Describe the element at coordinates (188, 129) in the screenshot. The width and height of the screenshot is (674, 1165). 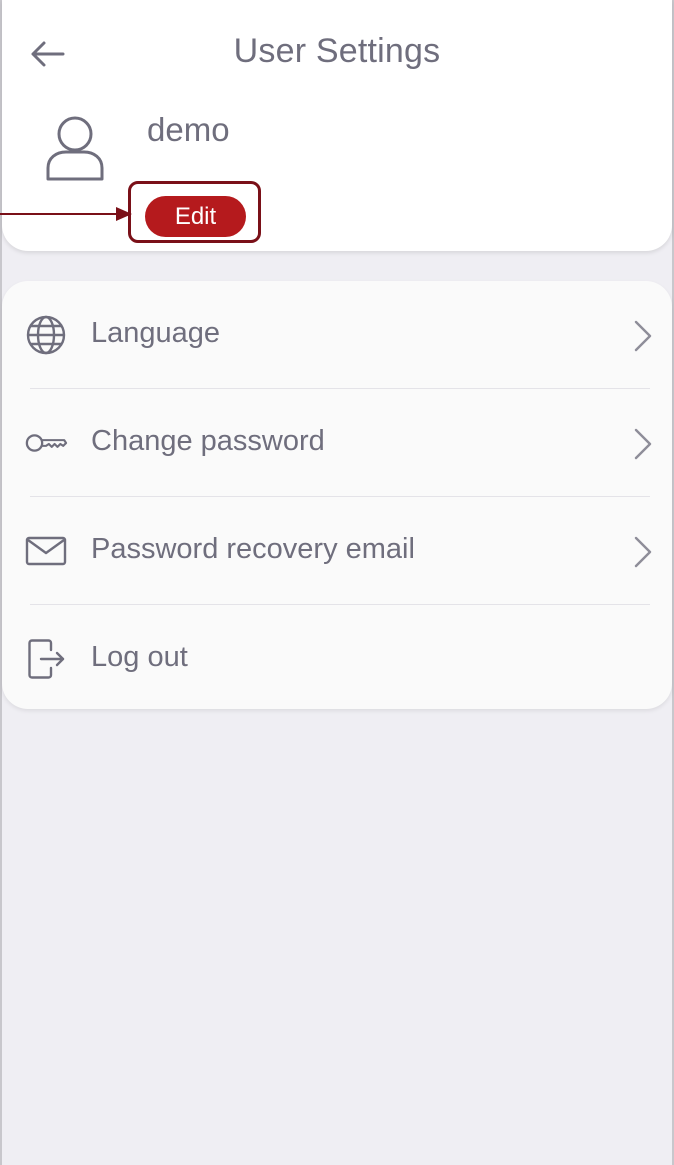
I see `username: demo` at that location.